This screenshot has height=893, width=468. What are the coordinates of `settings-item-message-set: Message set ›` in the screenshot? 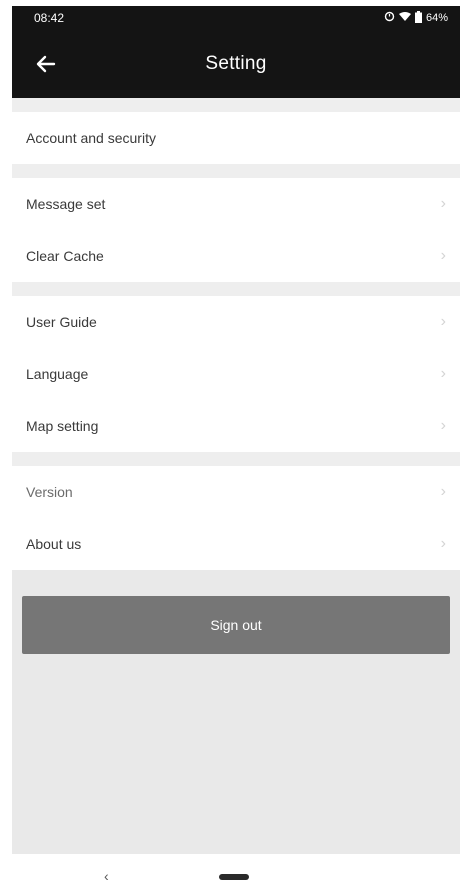 It's located at (236, 204).